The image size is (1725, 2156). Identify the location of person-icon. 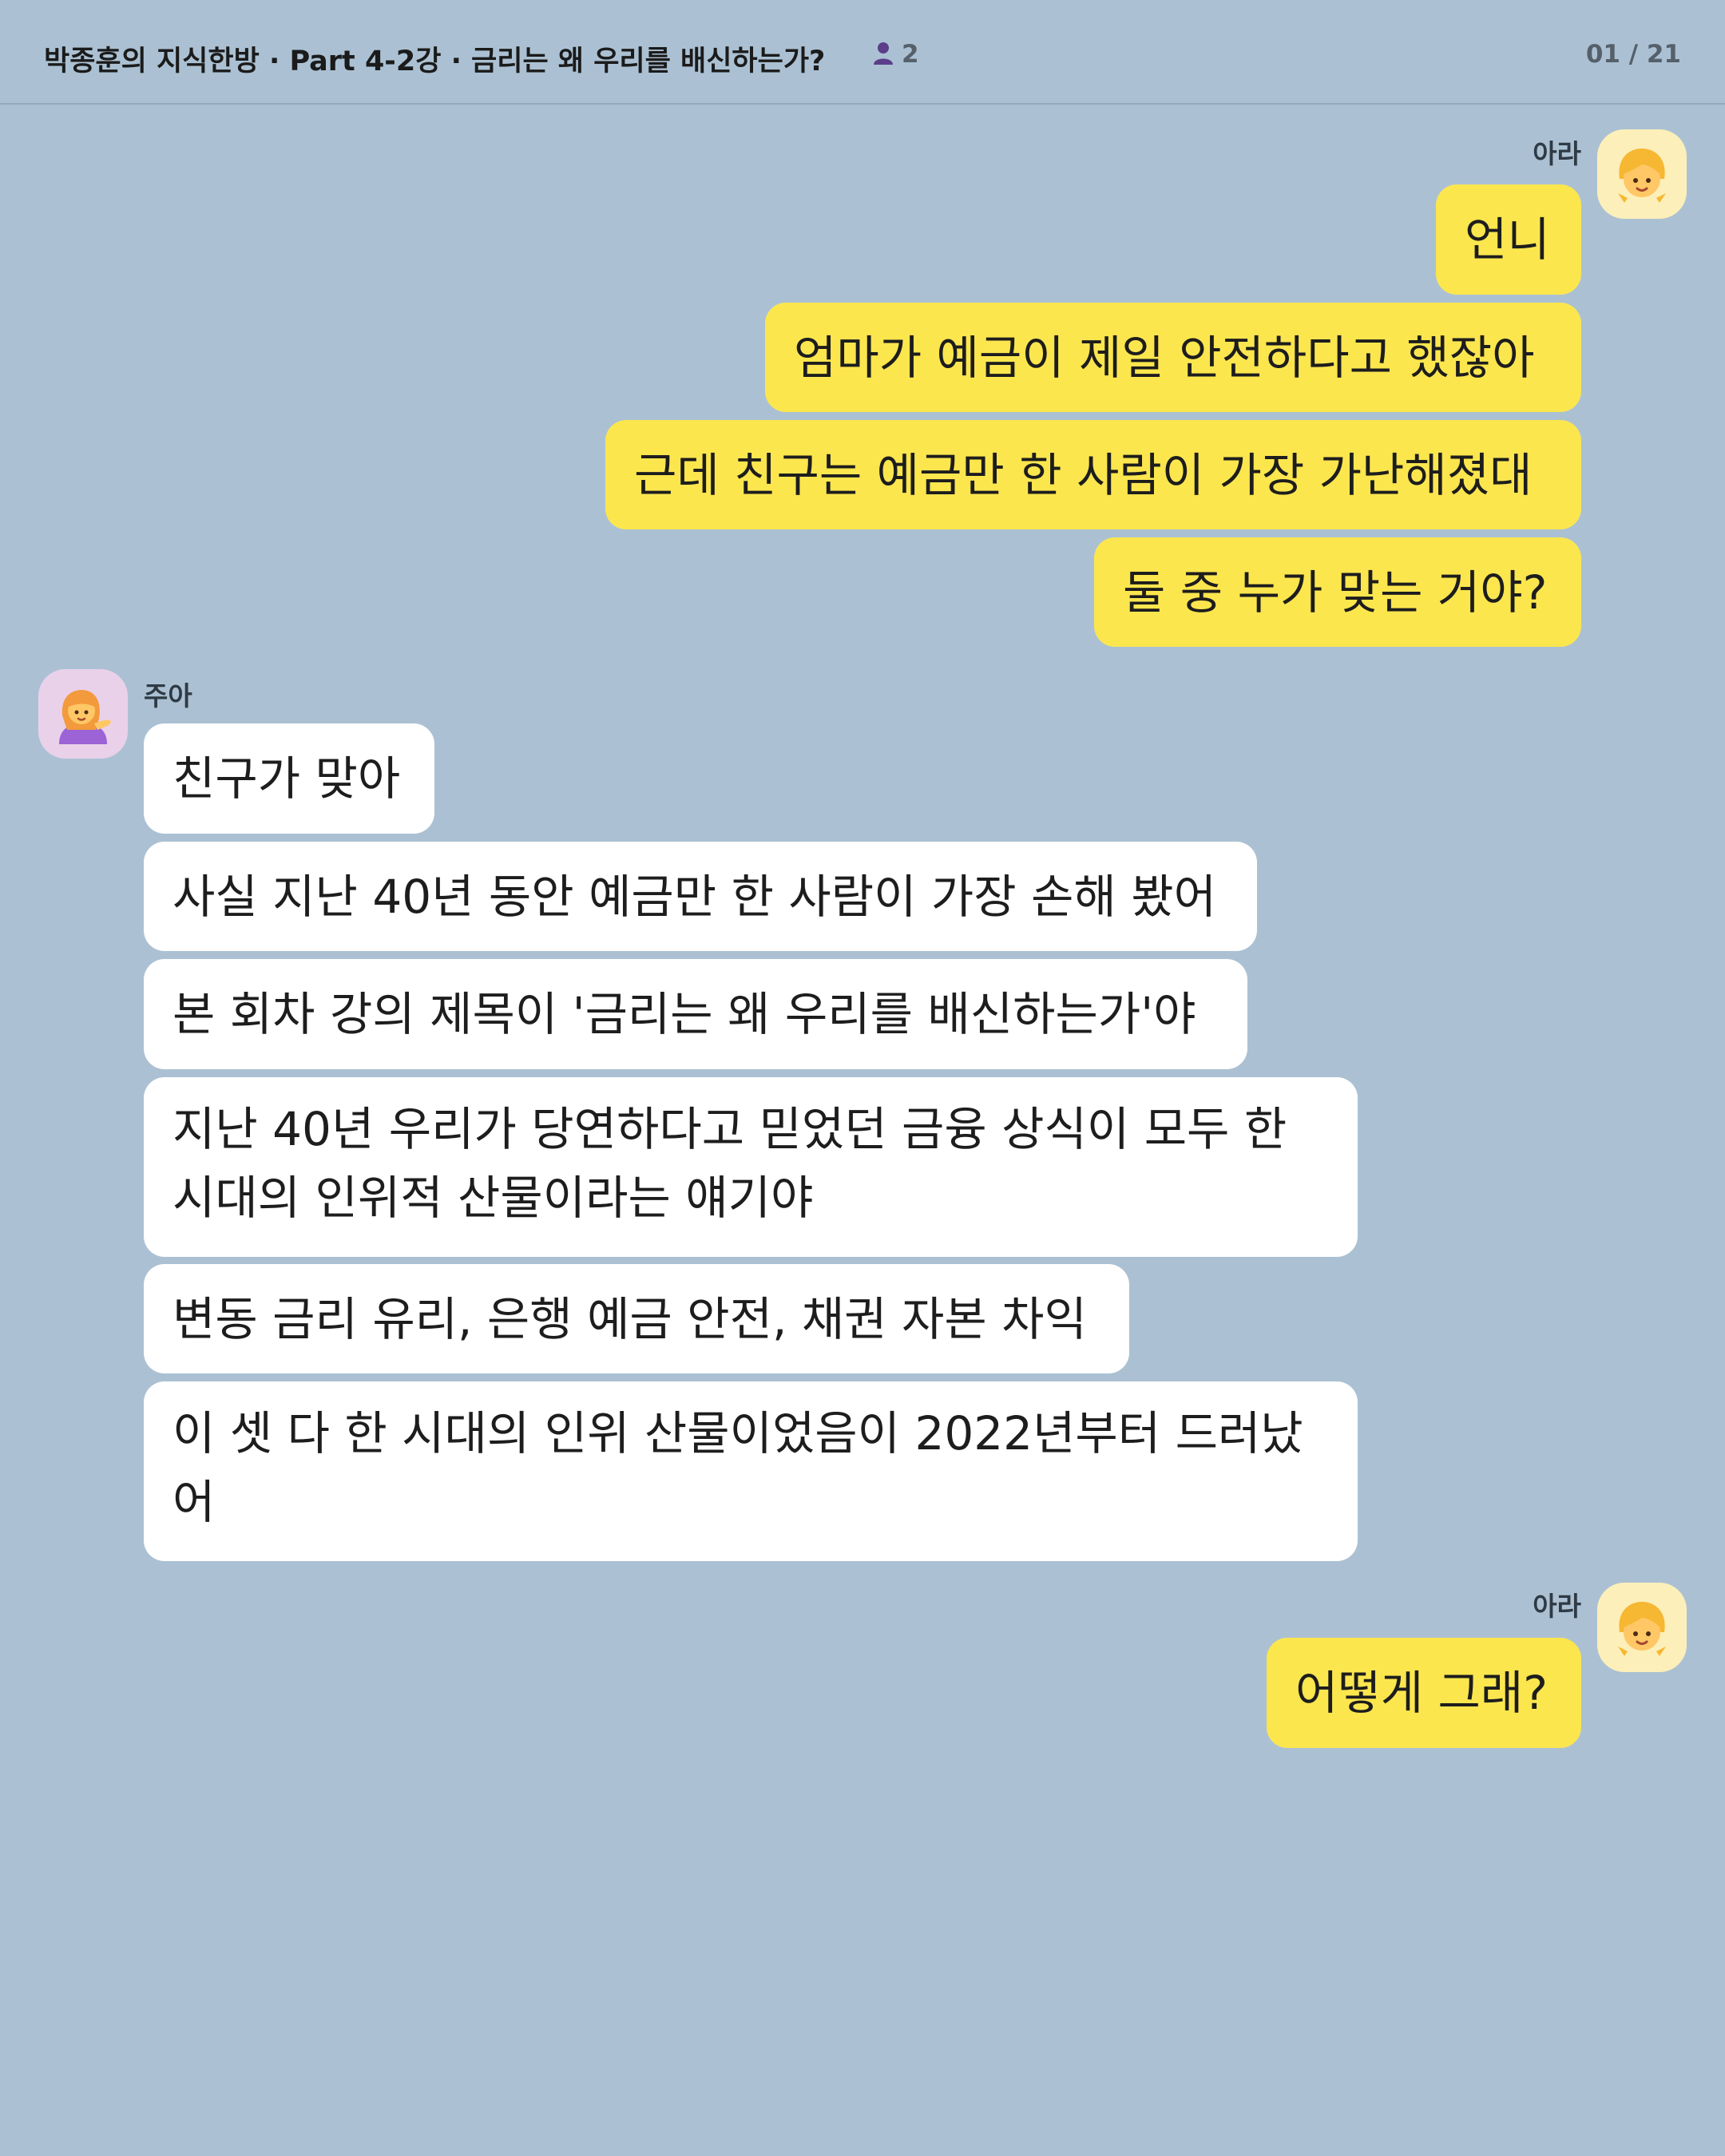
(884, 53).